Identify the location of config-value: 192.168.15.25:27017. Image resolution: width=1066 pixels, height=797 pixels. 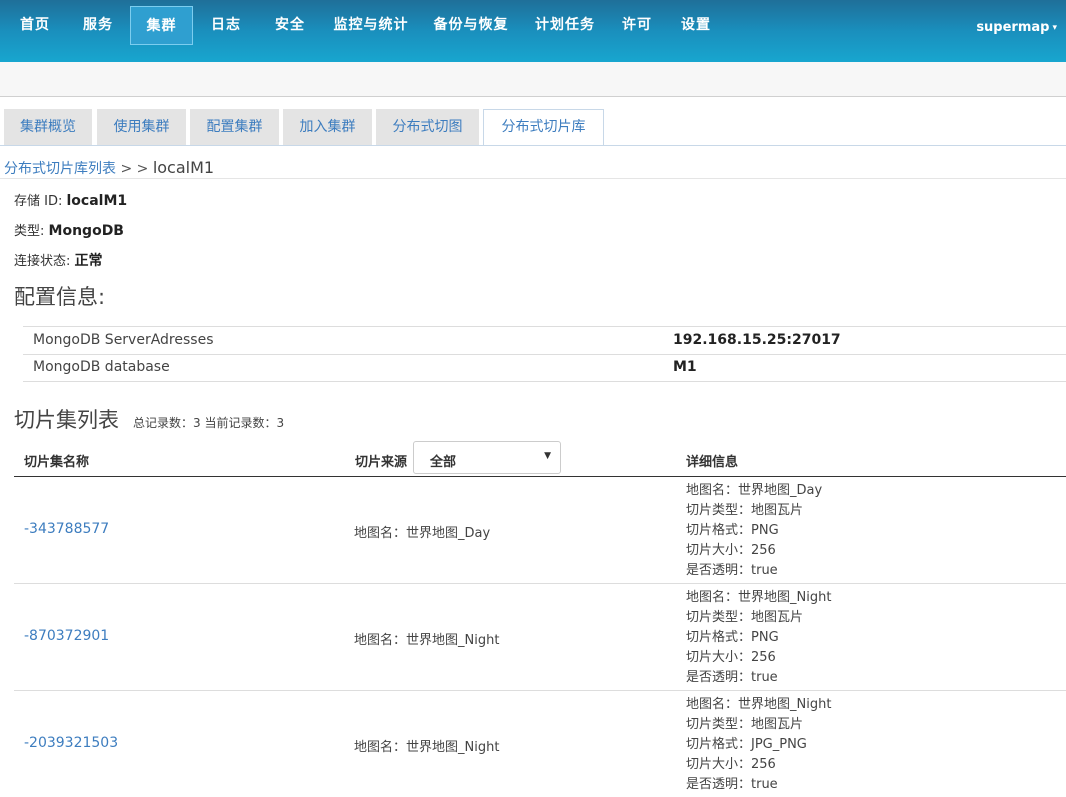
(757, 340).